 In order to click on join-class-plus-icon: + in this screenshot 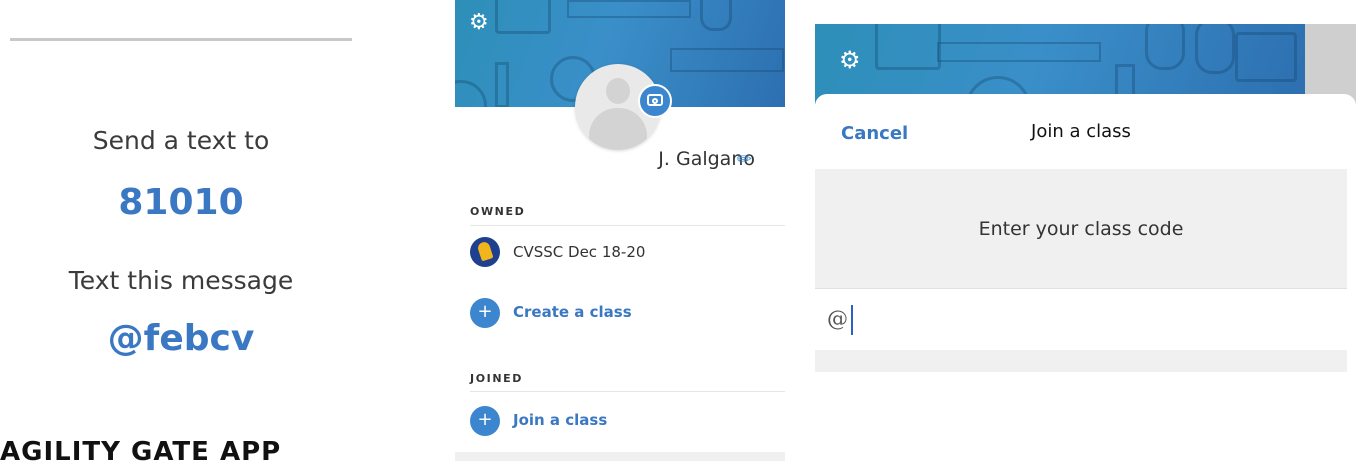, I will do `click(485, 421)`.